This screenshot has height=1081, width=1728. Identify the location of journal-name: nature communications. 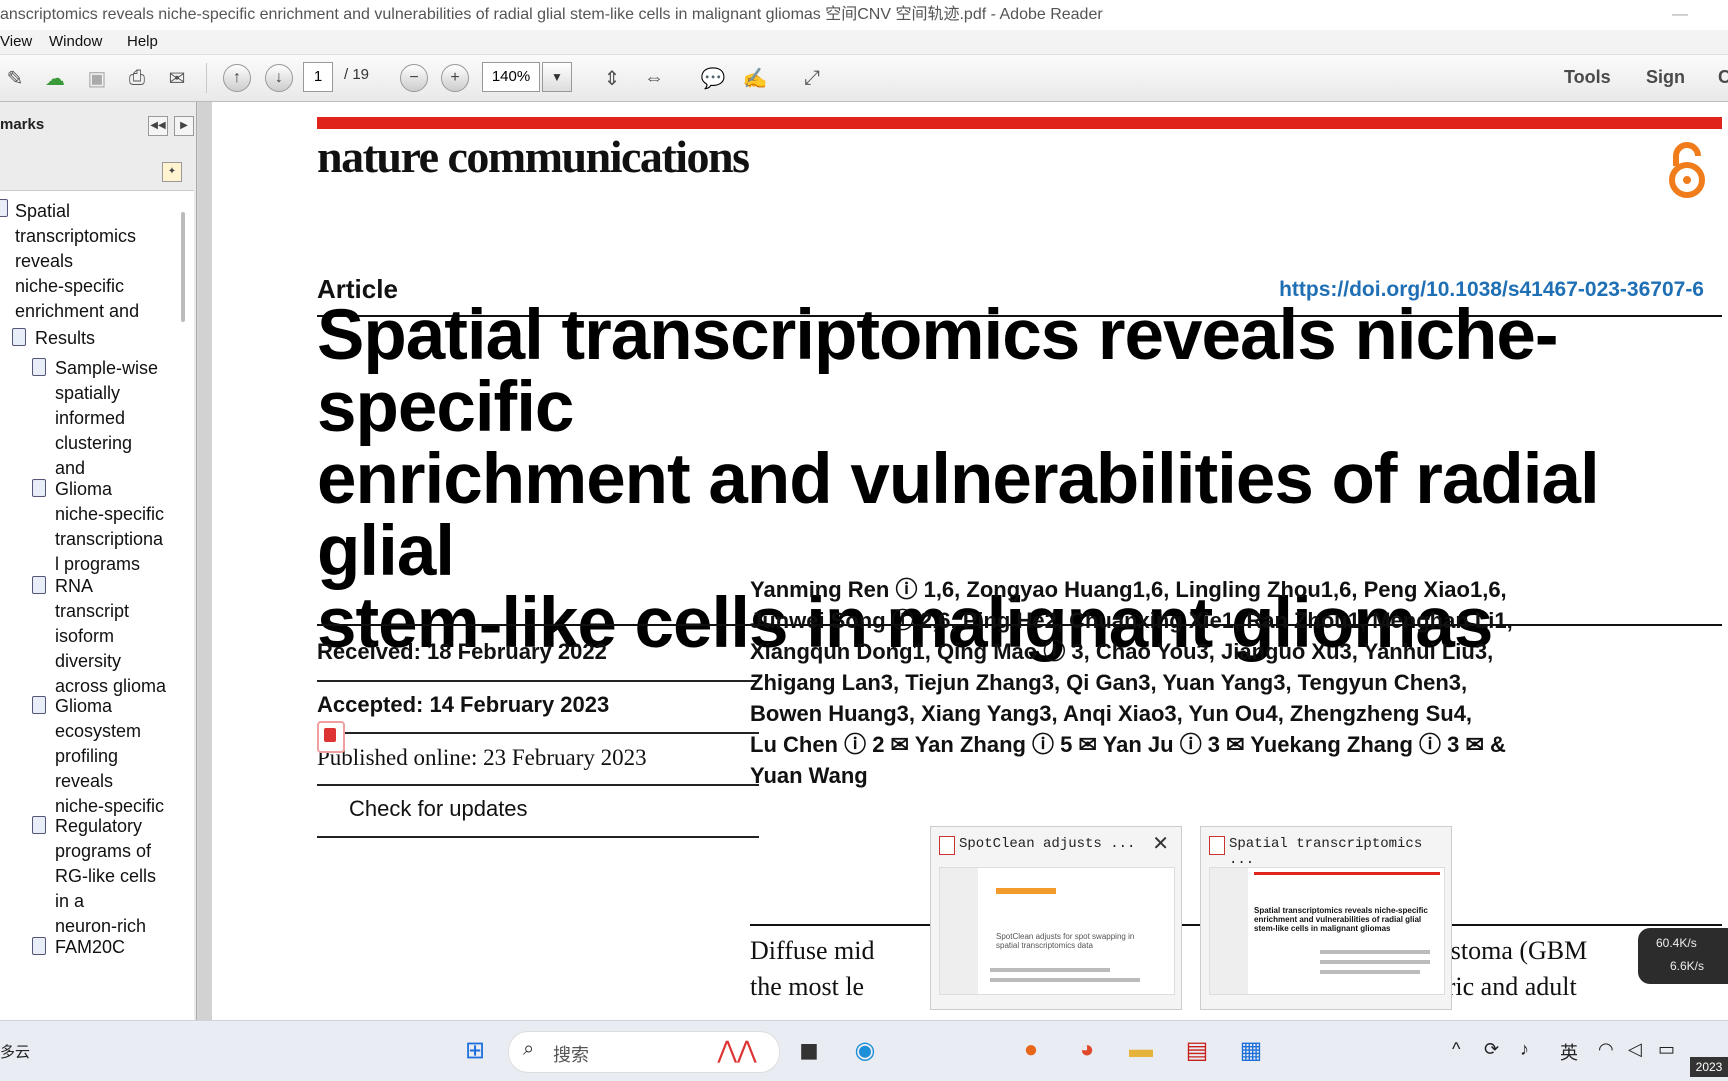
(533, 156).